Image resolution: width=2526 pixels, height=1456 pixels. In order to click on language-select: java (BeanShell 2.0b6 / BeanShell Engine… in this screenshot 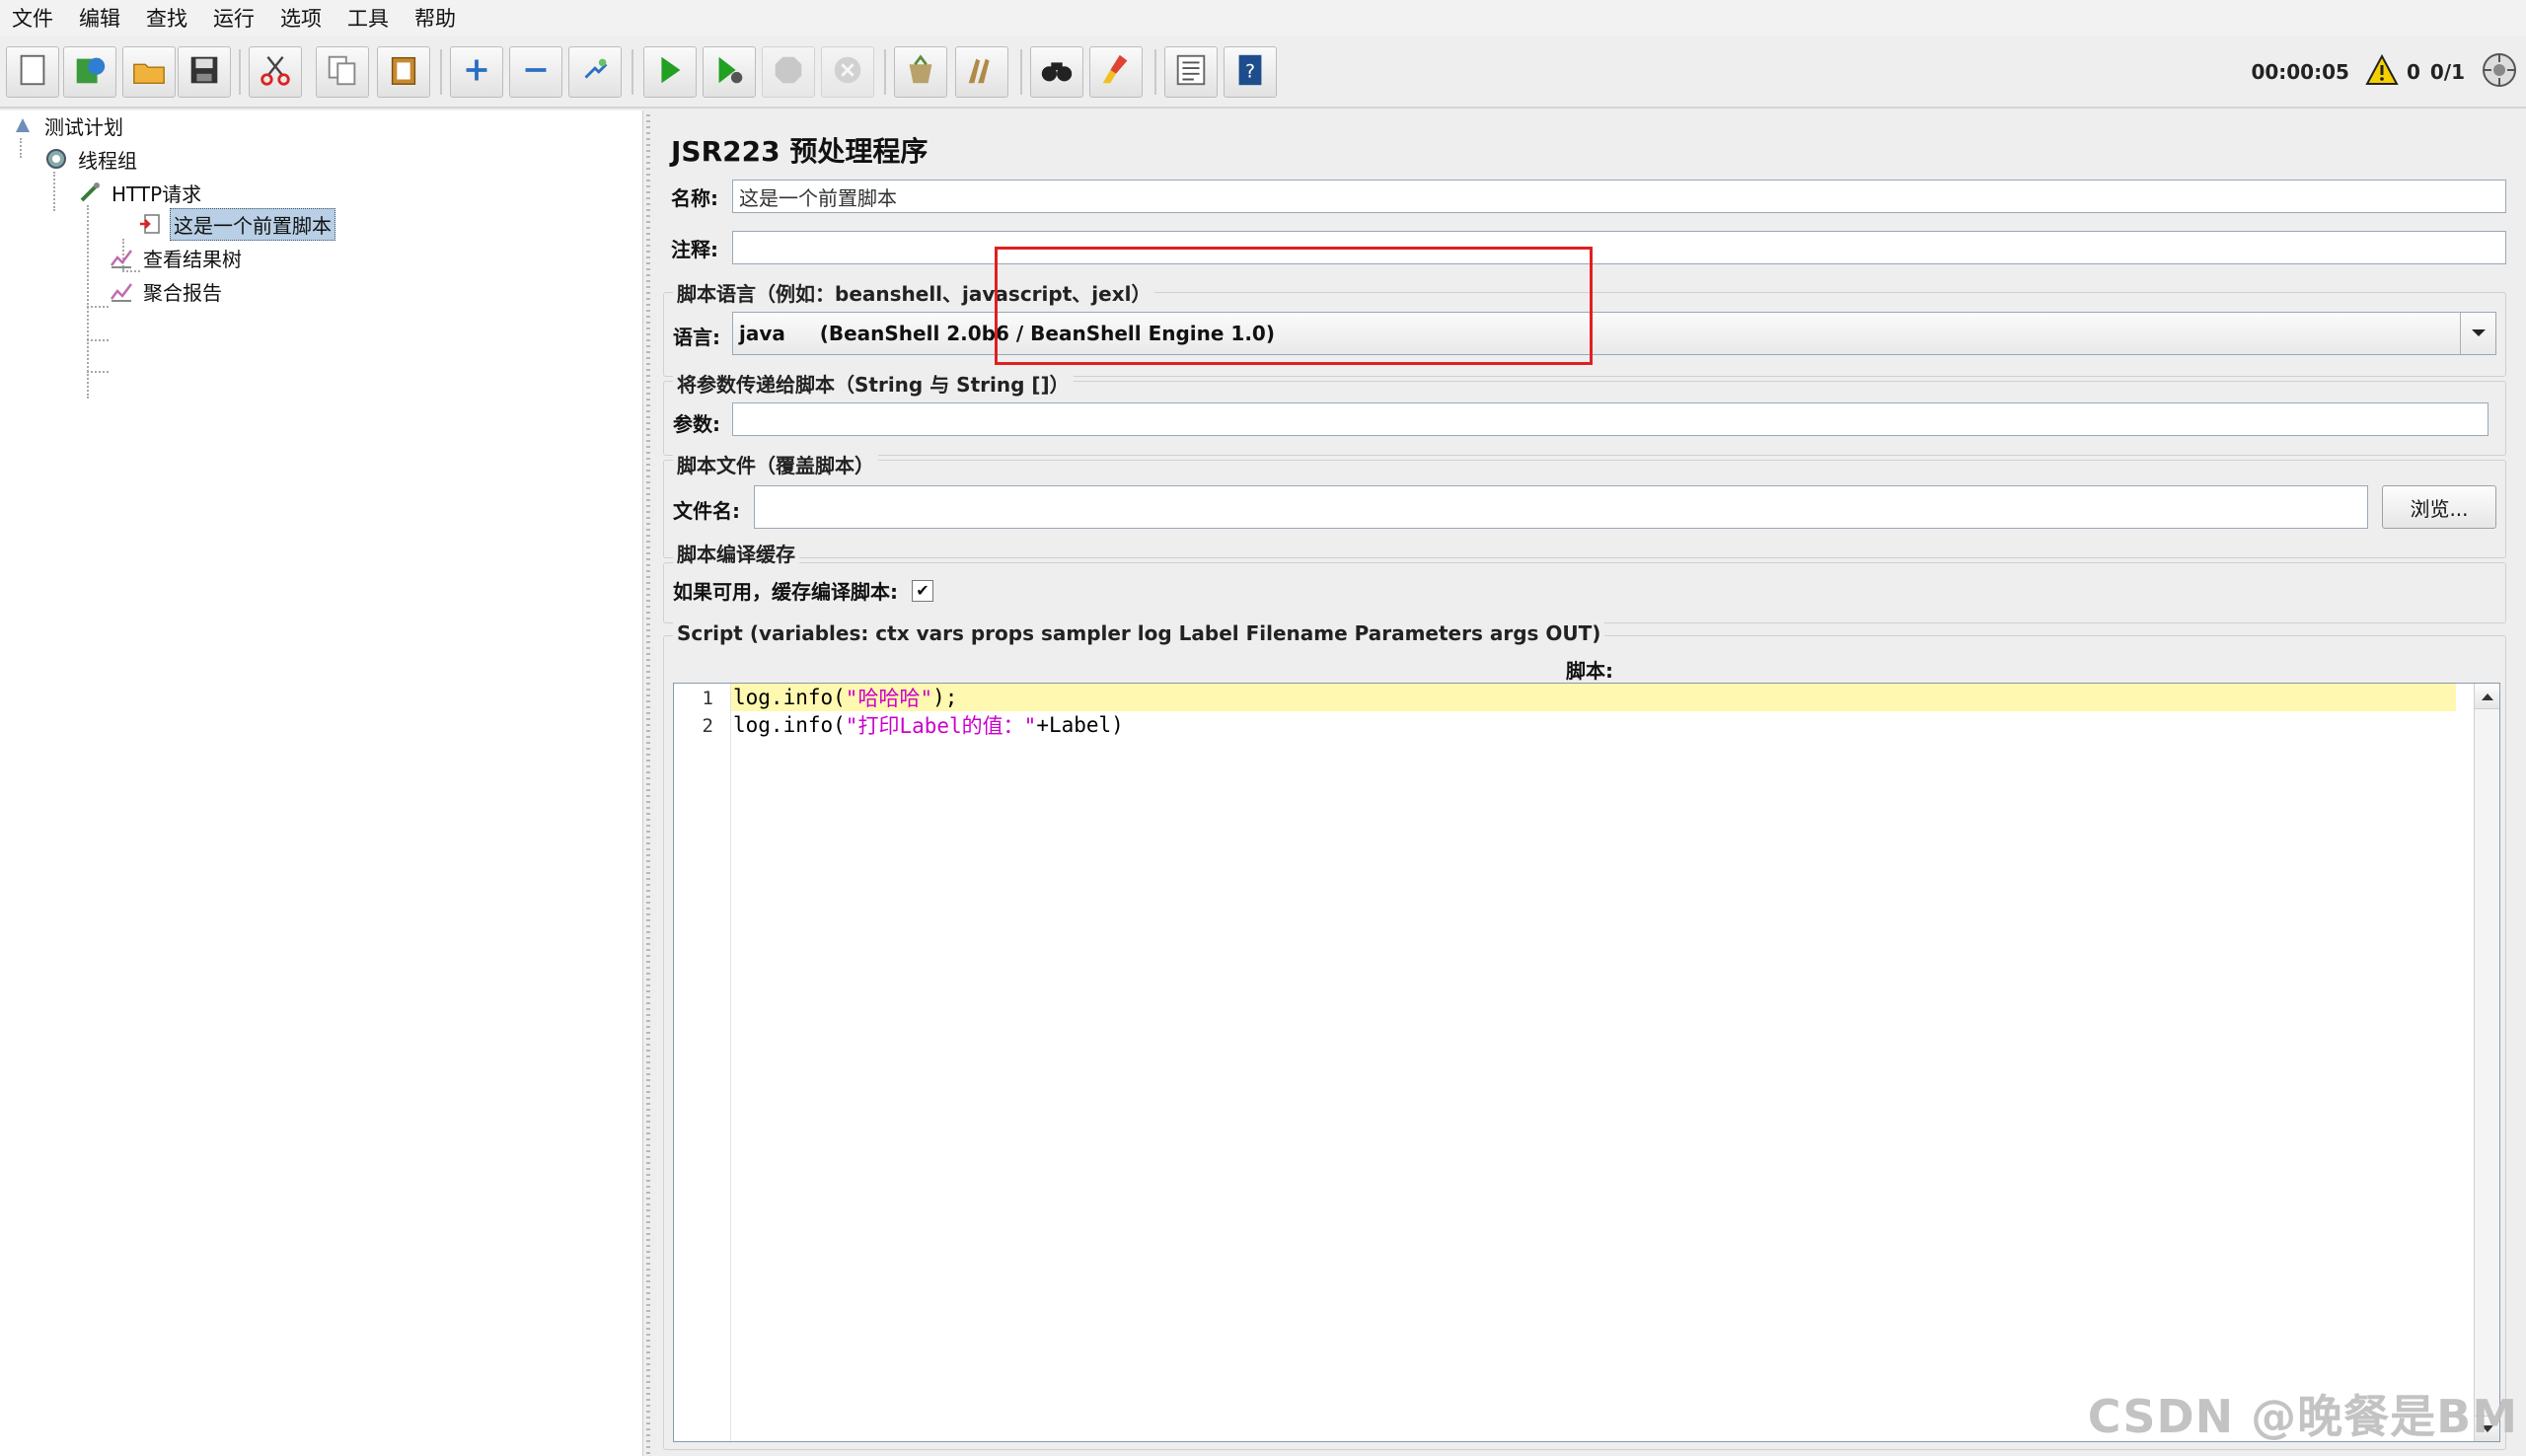, I will do `click(1614, 333)`.